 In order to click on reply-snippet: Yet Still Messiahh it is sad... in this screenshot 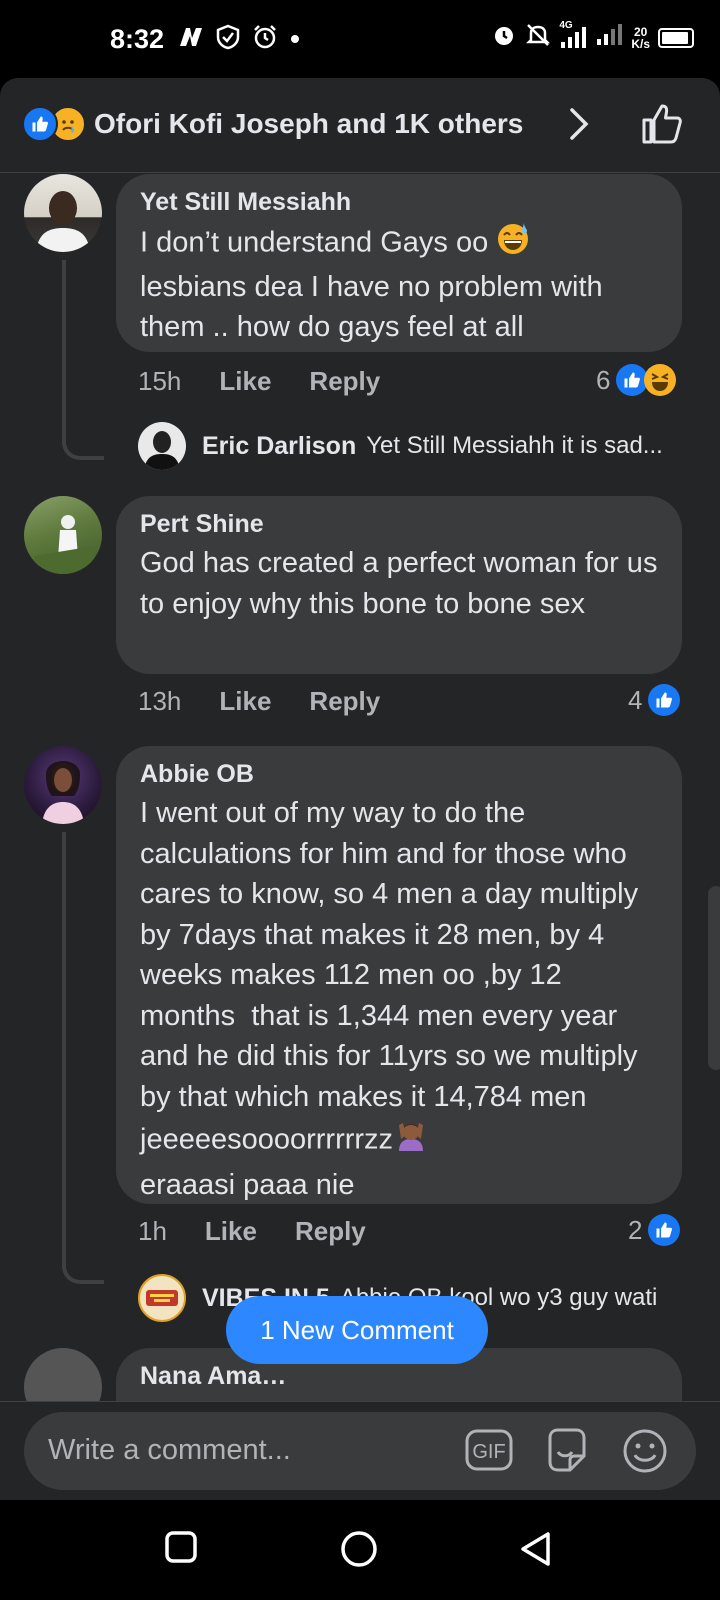, I will do `click(514, 445)`.